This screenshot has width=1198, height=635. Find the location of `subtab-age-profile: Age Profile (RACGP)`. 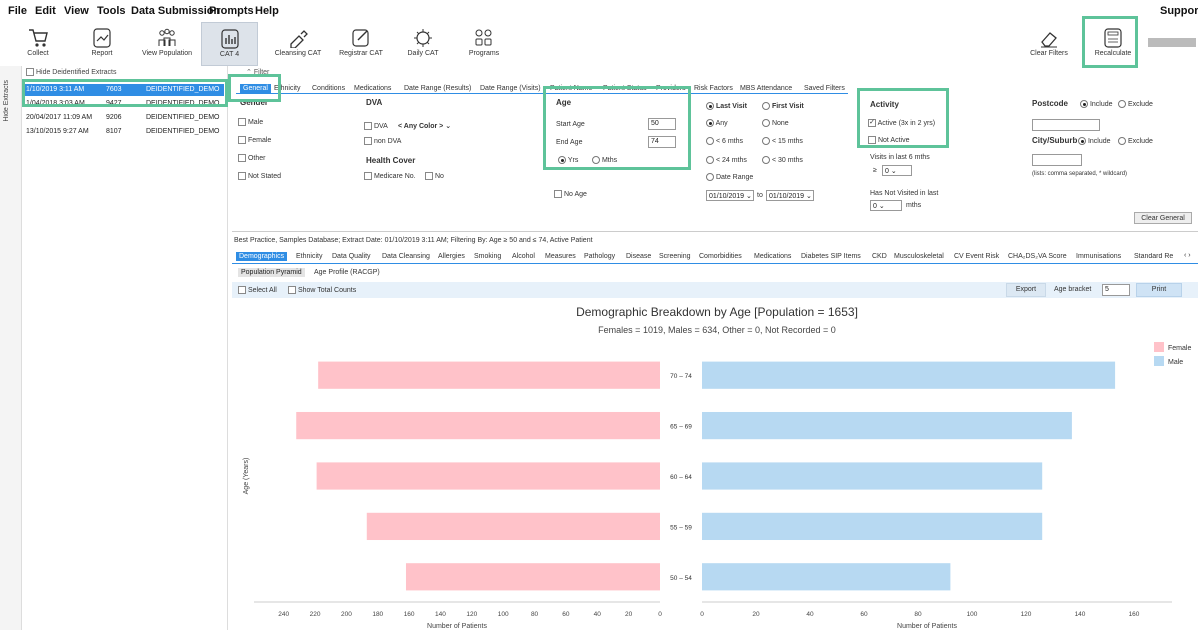

subtab-age-profile: Age Profile (RACGP) is located at coordinates (347, 272).